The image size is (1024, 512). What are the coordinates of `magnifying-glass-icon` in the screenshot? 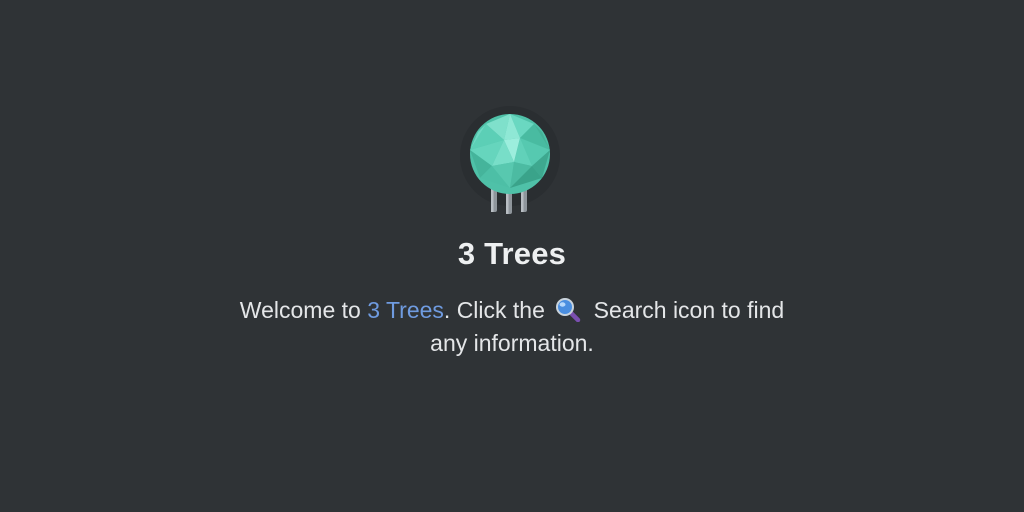 It's located at (568, 310).